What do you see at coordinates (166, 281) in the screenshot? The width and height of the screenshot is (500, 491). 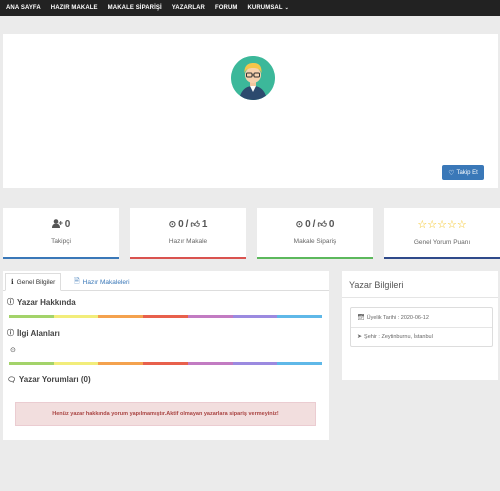 I see `tab-bar: ℹ Genel Bilgiler 🗎 Hazır Makaleleri` at bounding box center [166, 281].